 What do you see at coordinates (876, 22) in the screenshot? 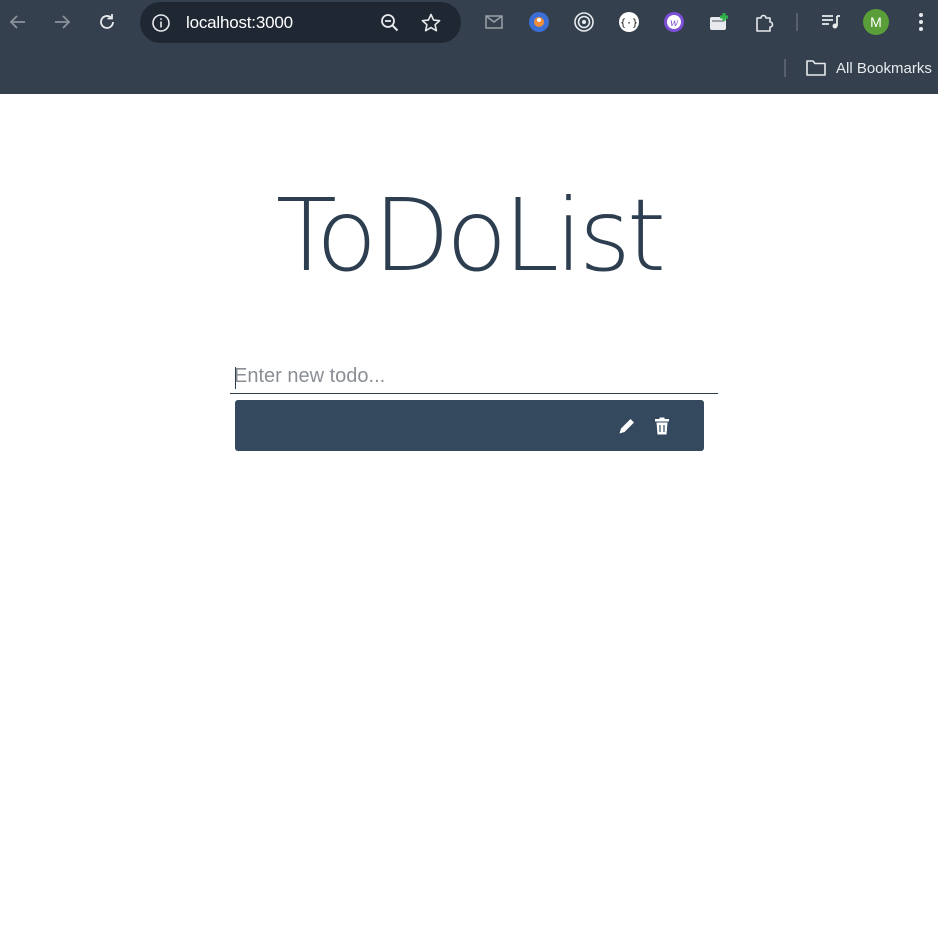
I see `profile-avatar: M` at bounding box center [876, 22].